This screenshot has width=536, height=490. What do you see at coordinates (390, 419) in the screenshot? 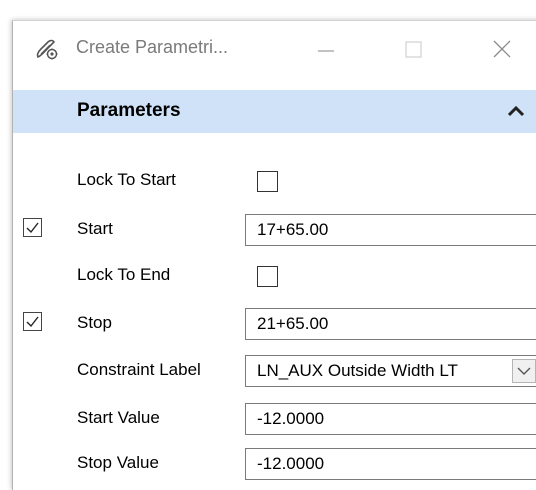
I see `start-value-input` at bounding box center [390, 419].